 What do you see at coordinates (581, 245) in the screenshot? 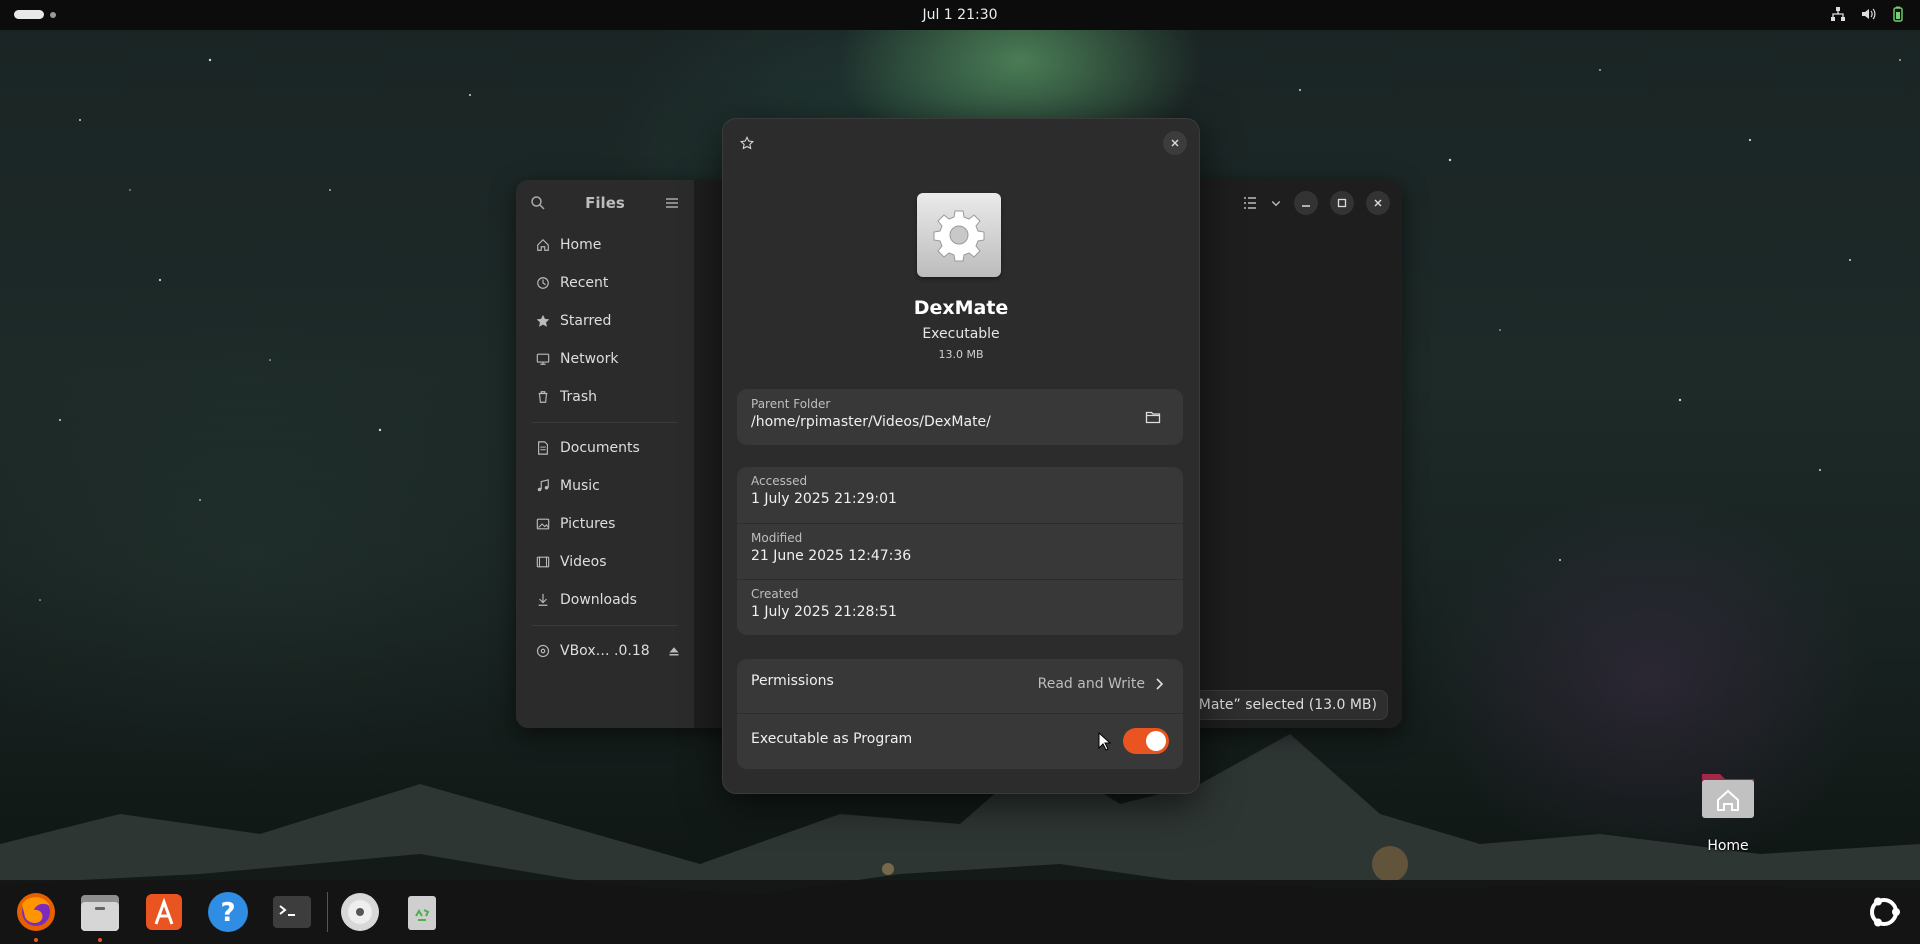
I see `sidebar-item-label: Home` at bounding box center [581, 245].